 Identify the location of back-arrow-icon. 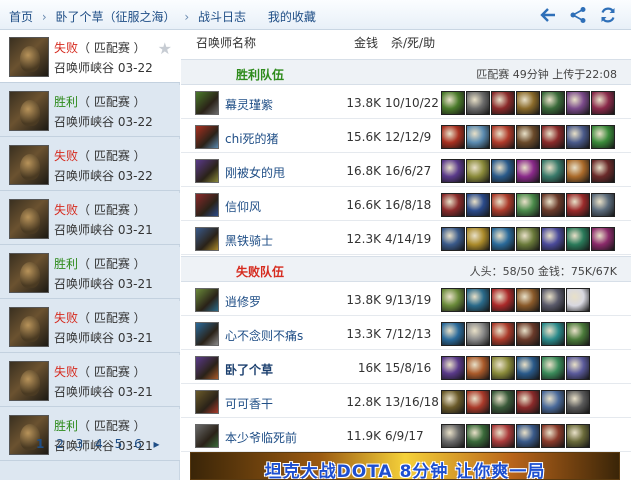
(548, 15).